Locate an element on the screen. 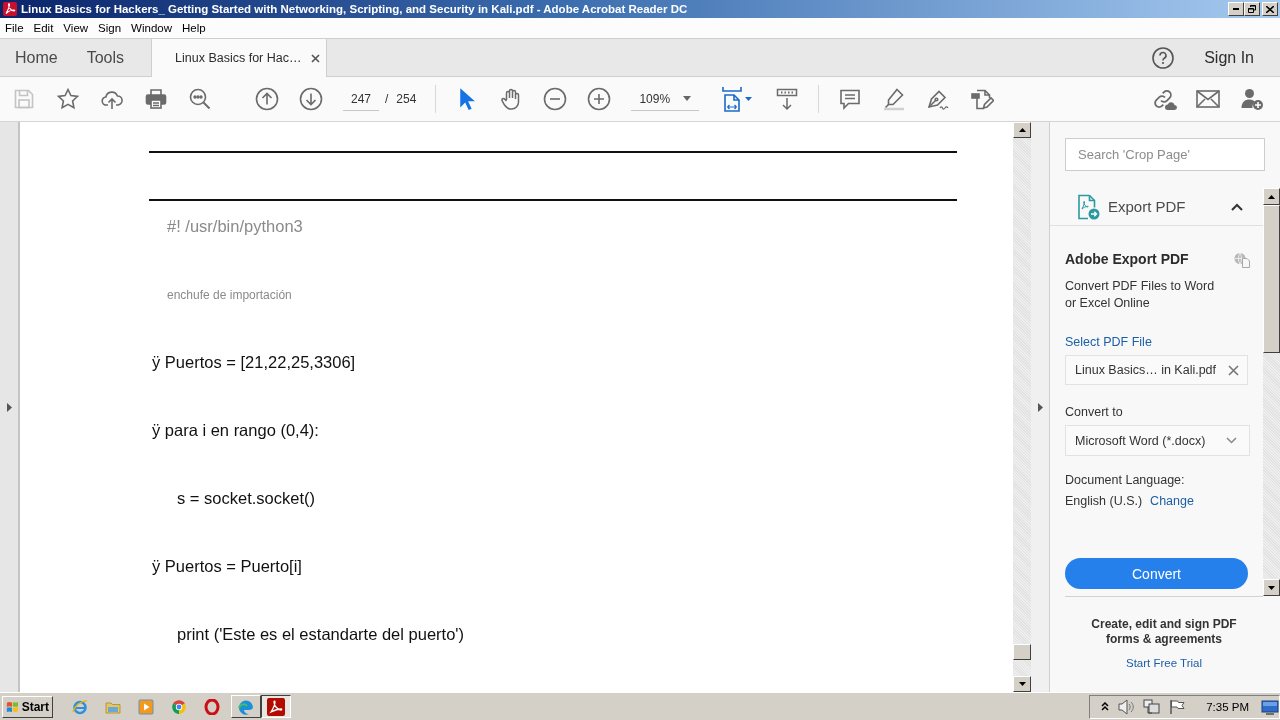  flag-logo-icon is located at coordinates (13, 706).